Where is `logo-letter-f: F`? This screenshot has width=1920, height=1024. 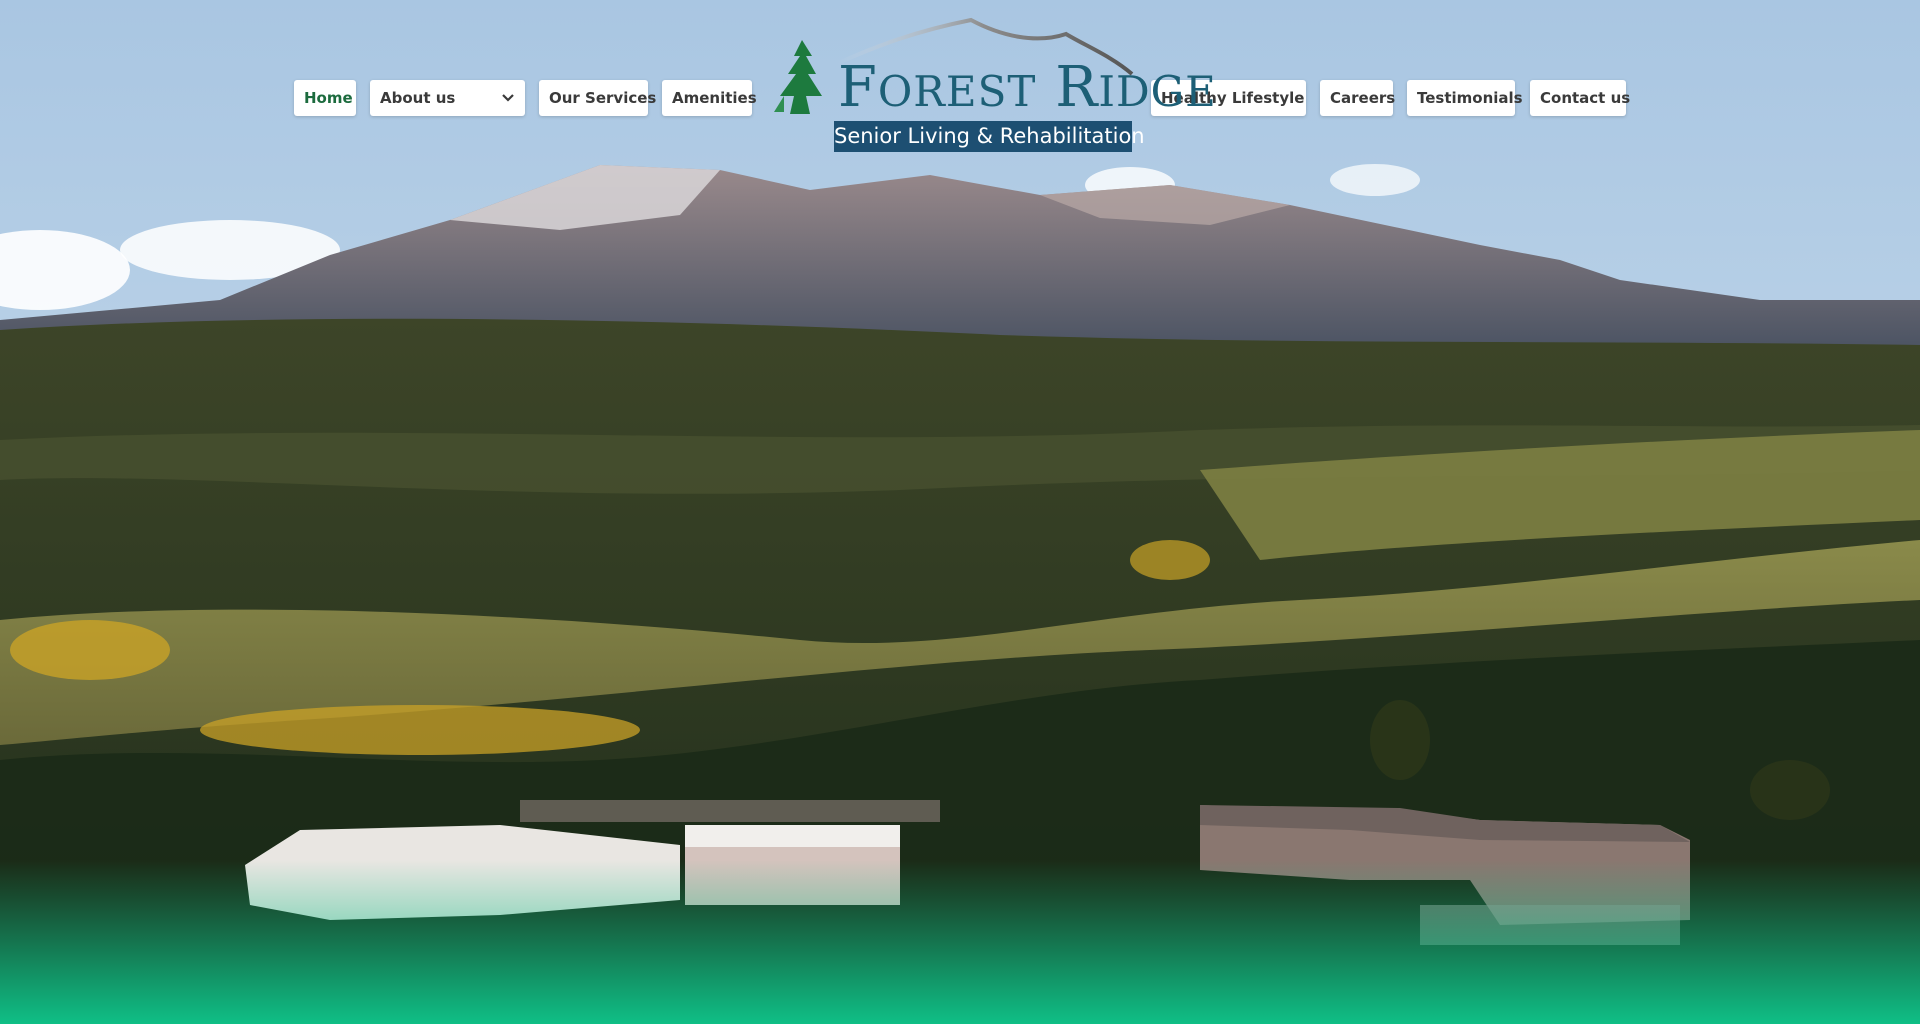 logo-letter-f: F is located at coordinates (858, 87).